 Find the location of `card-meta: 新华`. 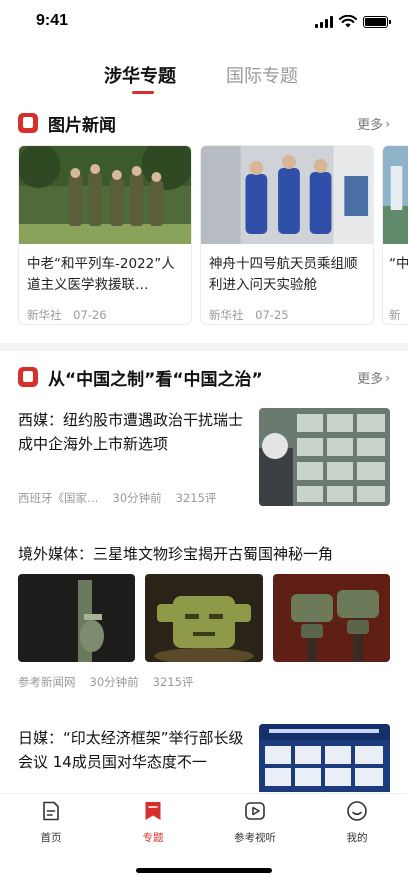

card-meta: 新华 is located at coordinates (395, 311).